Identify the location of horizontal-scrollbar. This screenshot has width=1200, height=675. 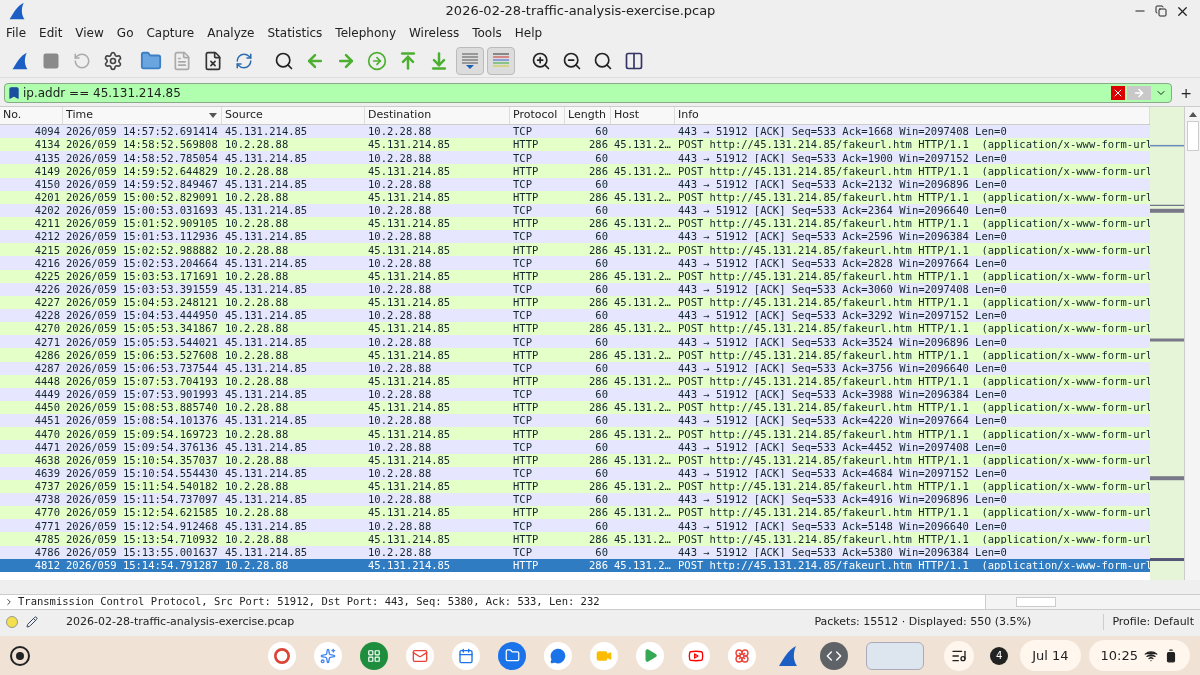
(1092, 602).